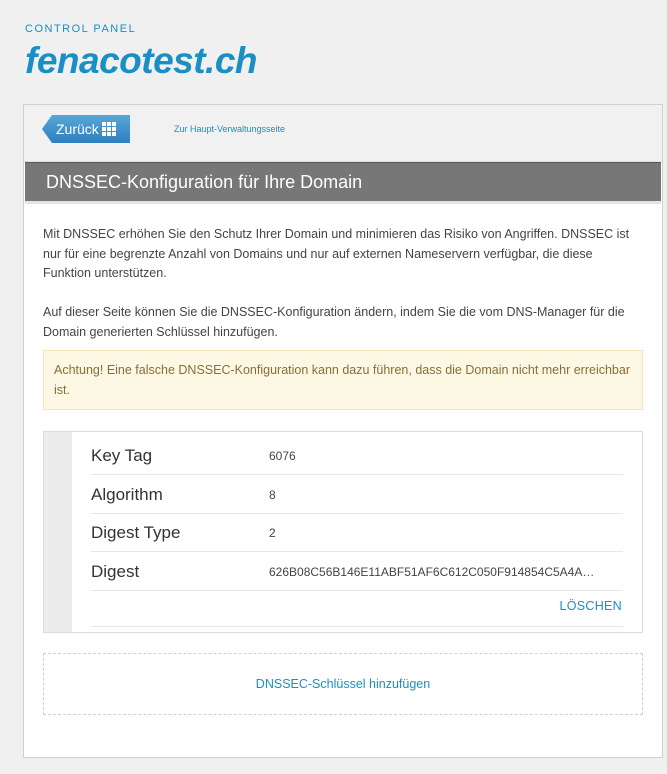 The image size is (667, 774). Describe the element at coordinates (115, 571) in the screenshot. I see `digest-label: Digest` at that location.